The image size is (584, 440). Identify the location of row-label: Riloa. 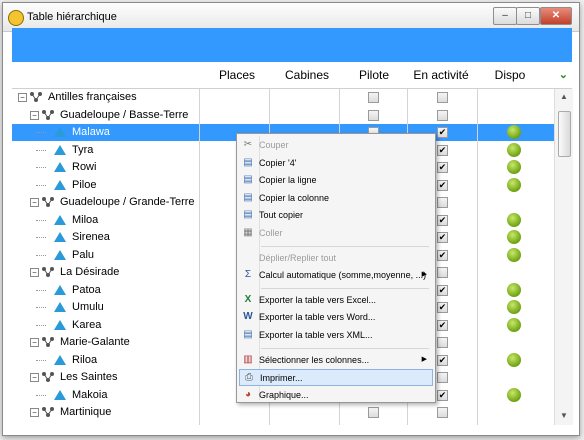
(85, 359).